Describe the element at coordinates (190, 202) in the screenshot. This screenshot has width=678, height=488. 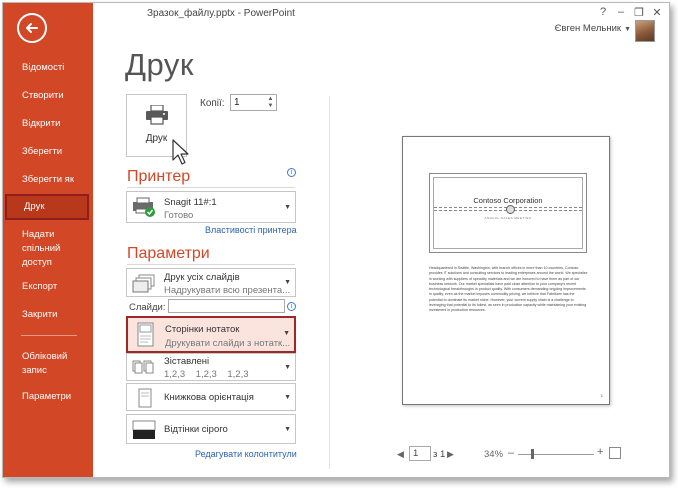
I see `printer-name: Snagit 11#:1` at that location.